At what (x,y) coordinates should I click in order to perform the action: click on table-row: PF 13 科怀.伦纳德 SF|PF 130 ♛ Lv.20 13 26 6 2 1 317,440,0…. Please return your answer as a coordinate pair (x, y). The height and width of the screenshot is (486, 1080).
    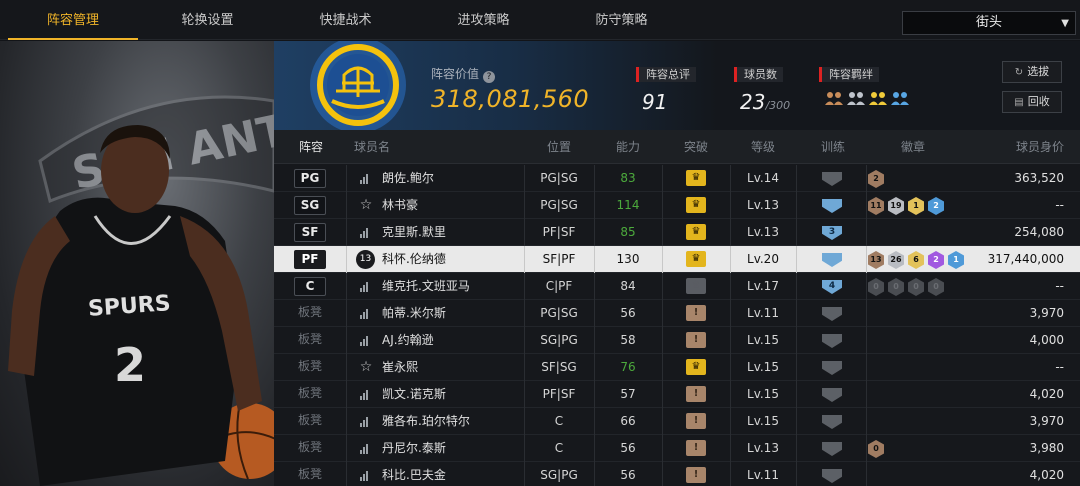
    Looking at the image, I should click on (677, 259).